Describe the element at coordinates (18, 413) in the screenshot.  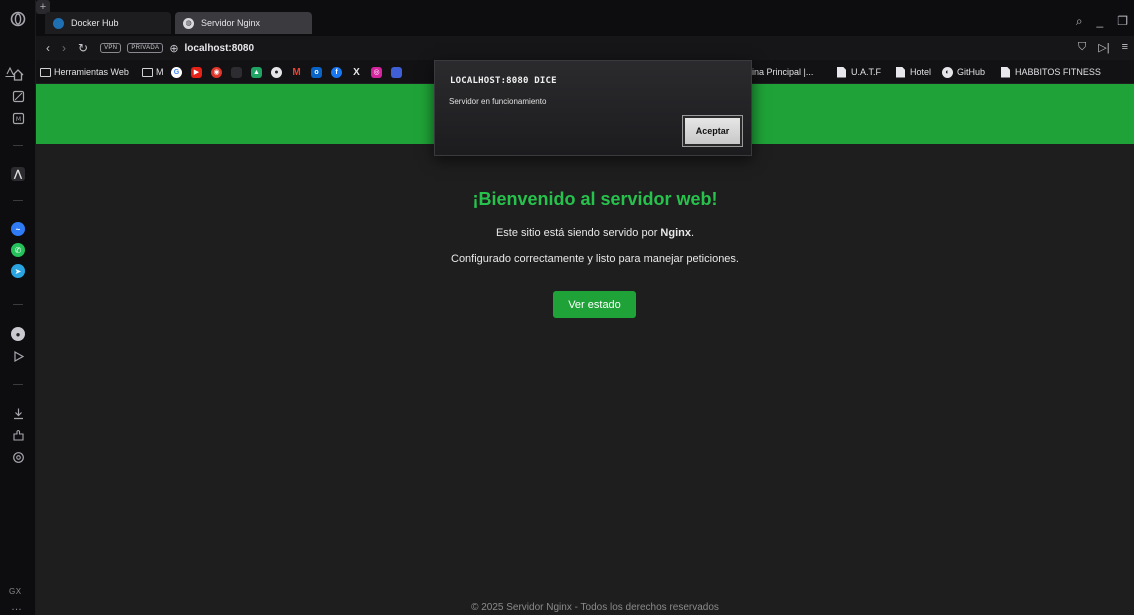
I see `download-icon` at that location.